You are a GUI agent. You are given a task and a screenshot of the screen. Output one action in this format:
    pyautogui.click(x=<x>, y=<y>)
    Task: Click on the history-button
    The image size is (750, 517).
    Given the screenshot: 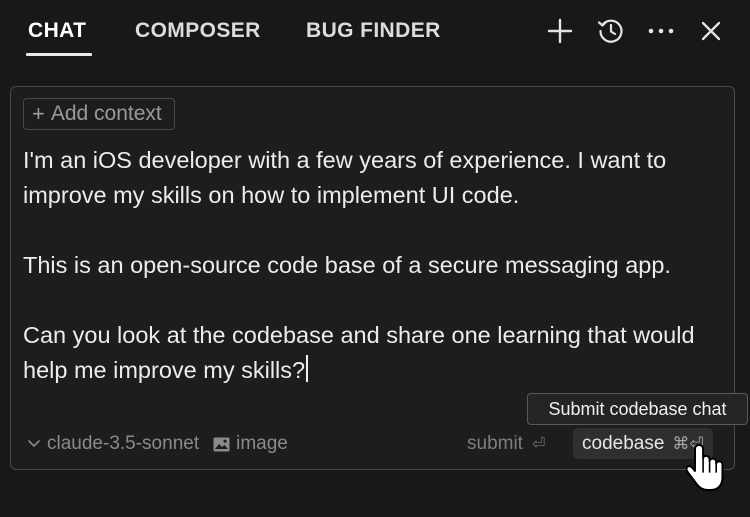 What is the action you would take?
    pyautogui.click(x=611, y=31)
    